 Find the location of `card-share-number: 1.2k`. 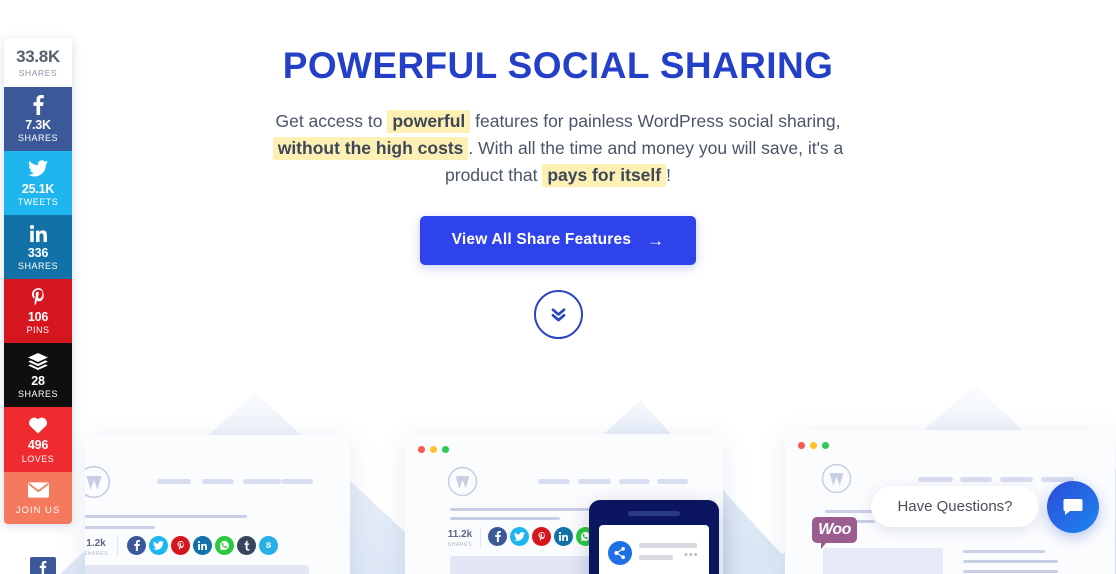

card-share-number: 1.2k is located at coordinates (96, 543).